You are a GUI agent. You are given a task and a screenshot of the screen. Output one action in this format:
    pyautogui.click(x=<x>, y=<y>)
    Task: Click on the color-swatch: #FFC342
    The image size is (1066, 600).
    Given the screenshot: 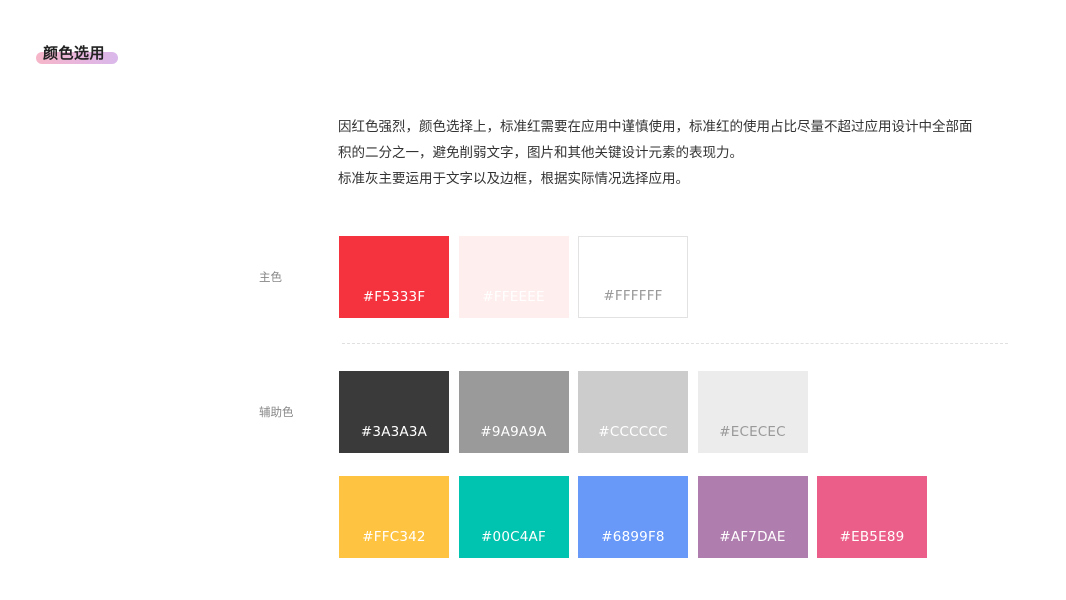 What is the action you would take?
    pyautogui.click(x=394, y=517)
    